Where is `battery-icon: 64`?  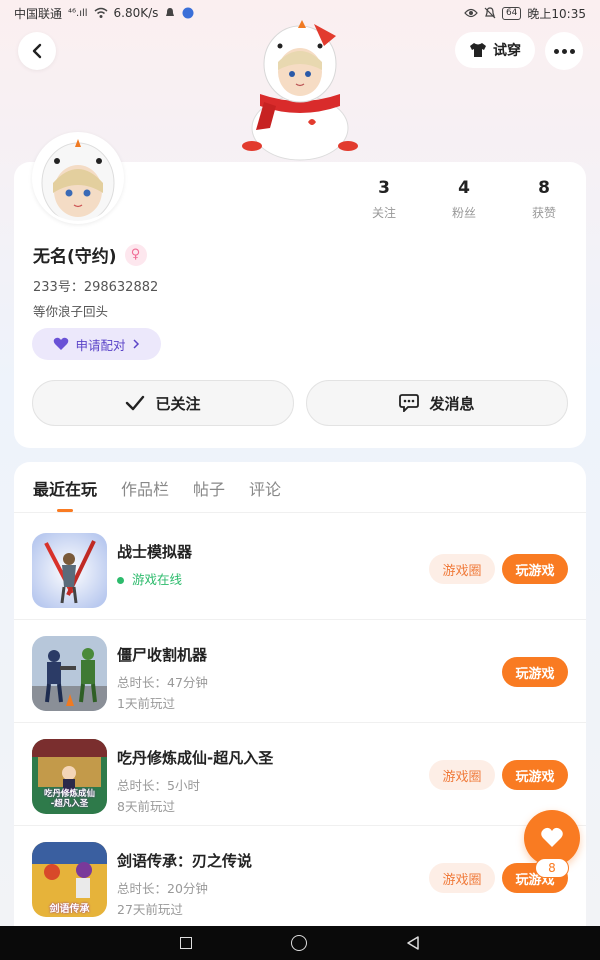
battery-icon: 64 is located at coordinates (511, 13).